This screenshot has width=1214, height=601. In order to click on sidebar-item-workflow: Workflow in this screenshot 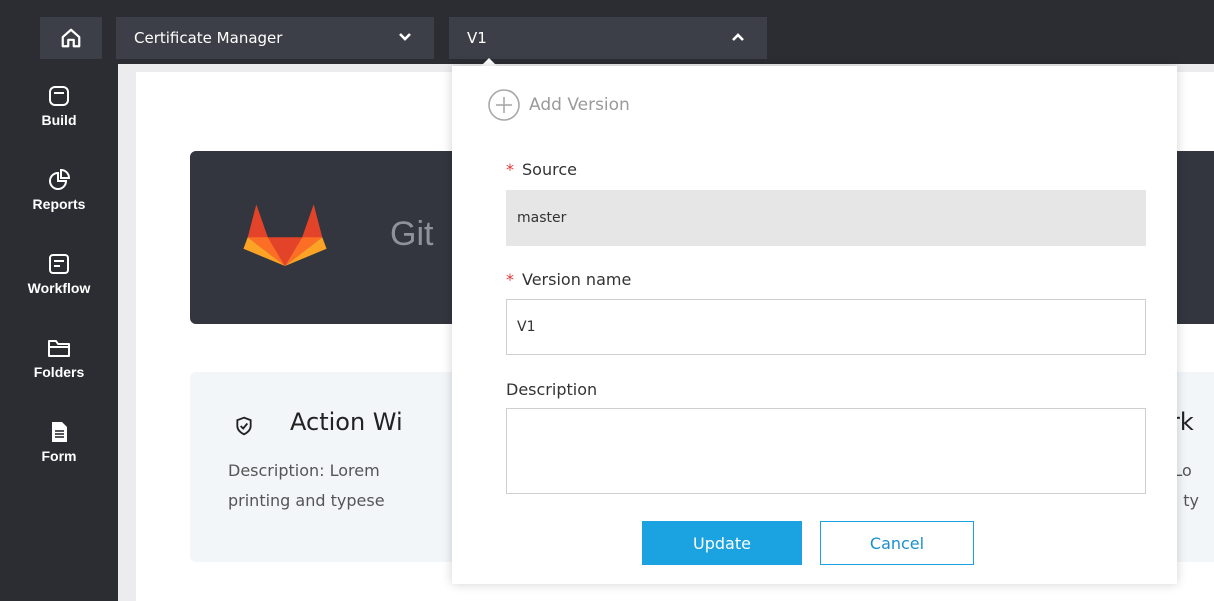, I will do `click(59, 274)`.